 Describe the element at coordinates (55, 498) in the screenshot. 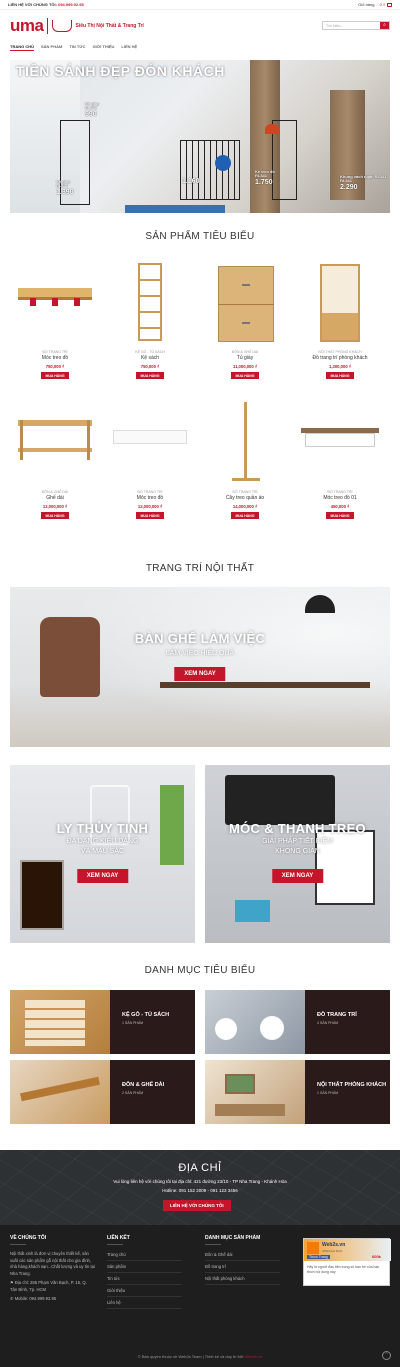

I see `product-name: Ghế dài` at that location.